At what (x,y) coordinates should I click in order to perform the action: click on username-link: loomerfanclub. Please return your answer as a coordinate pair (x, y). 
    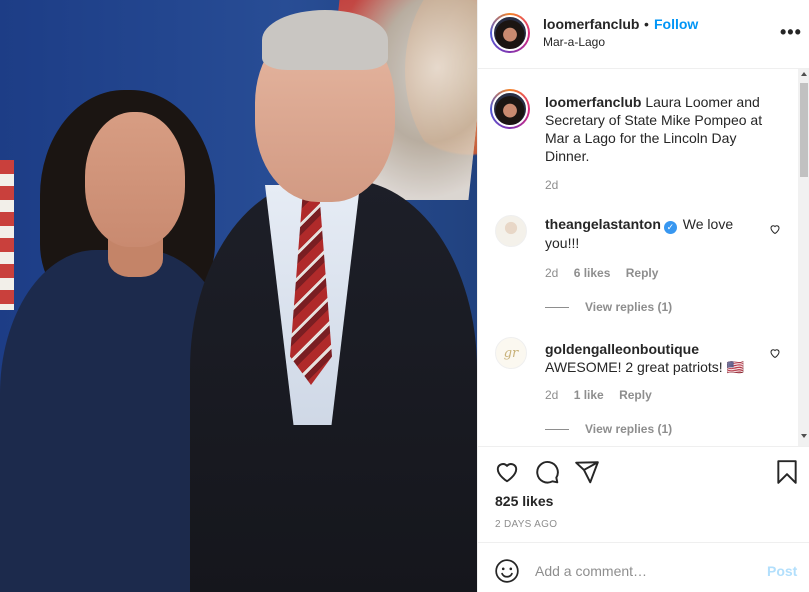
    Looking at the image, I should click on (591, 24).